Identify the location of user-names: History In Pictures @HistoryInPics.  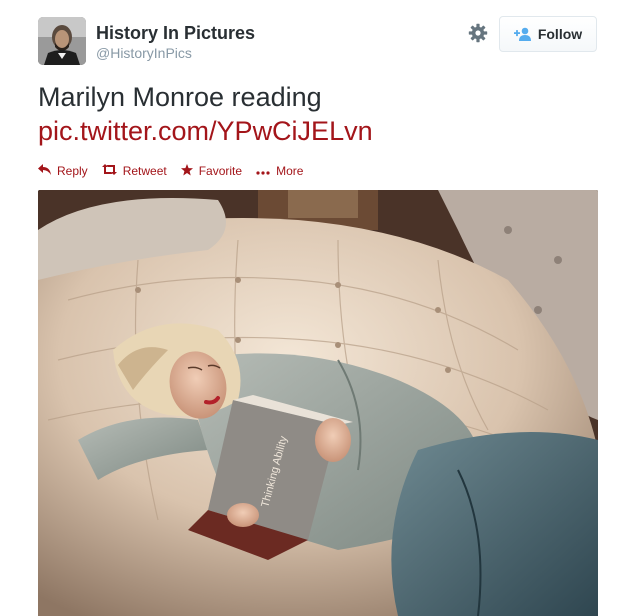
(175, 42).